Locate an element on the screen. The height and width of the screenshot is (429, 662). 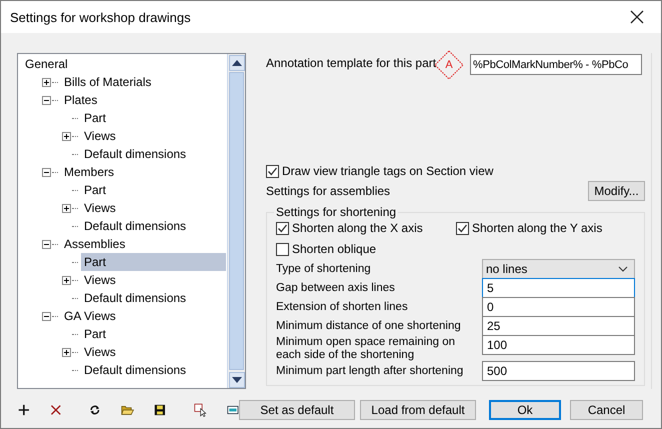
dialog-button: Load from default is located at coordinates (418, 410).